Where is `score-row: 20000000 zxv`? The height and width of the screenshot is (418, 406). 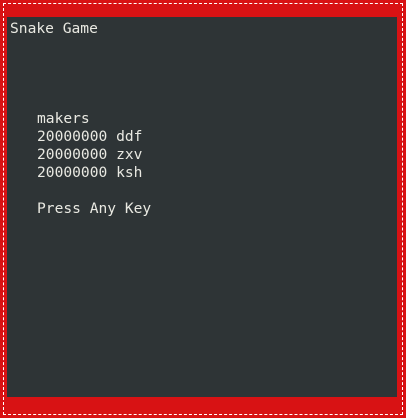
score-row: 20000000 zxv is located at coordinates (89, 155).